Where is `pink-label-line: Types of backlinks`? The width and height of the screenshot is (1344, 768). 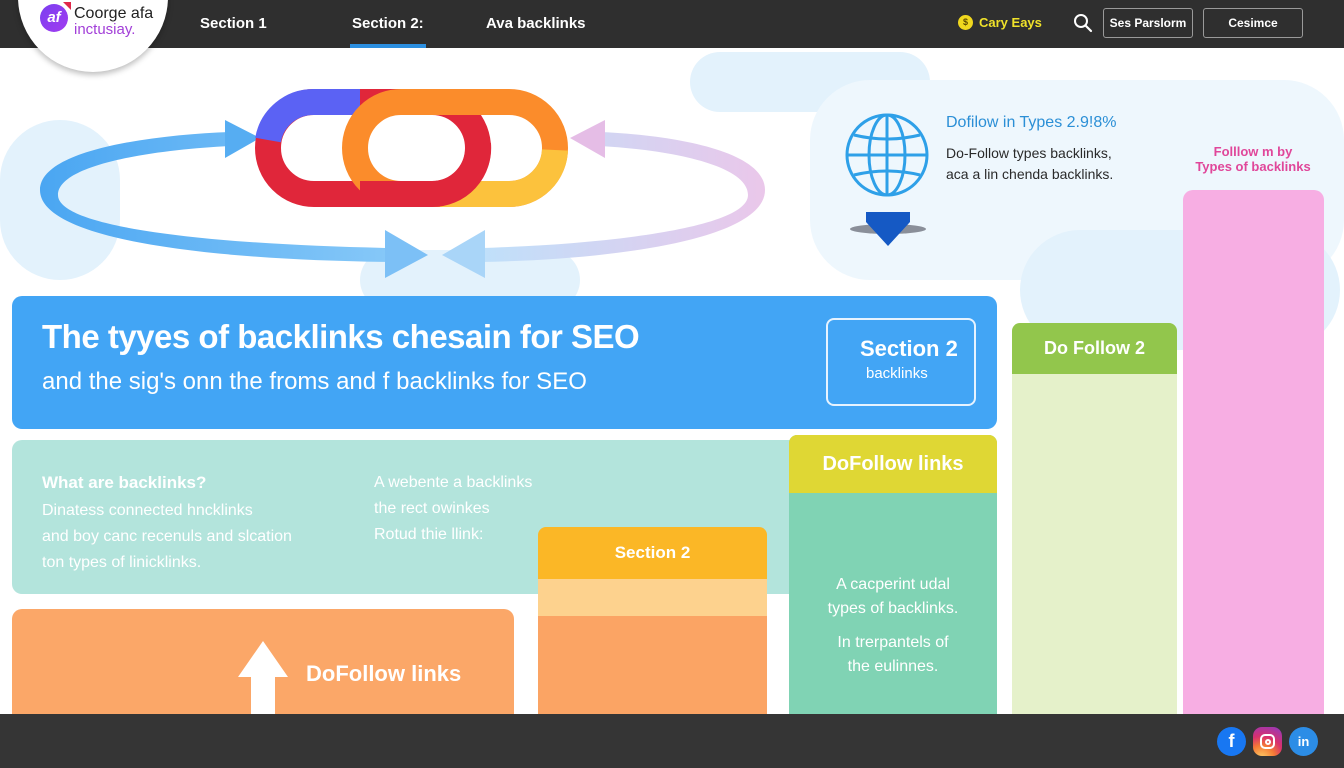
pink-label-line: Types of backlinks is located at coordinates (1253, 166).